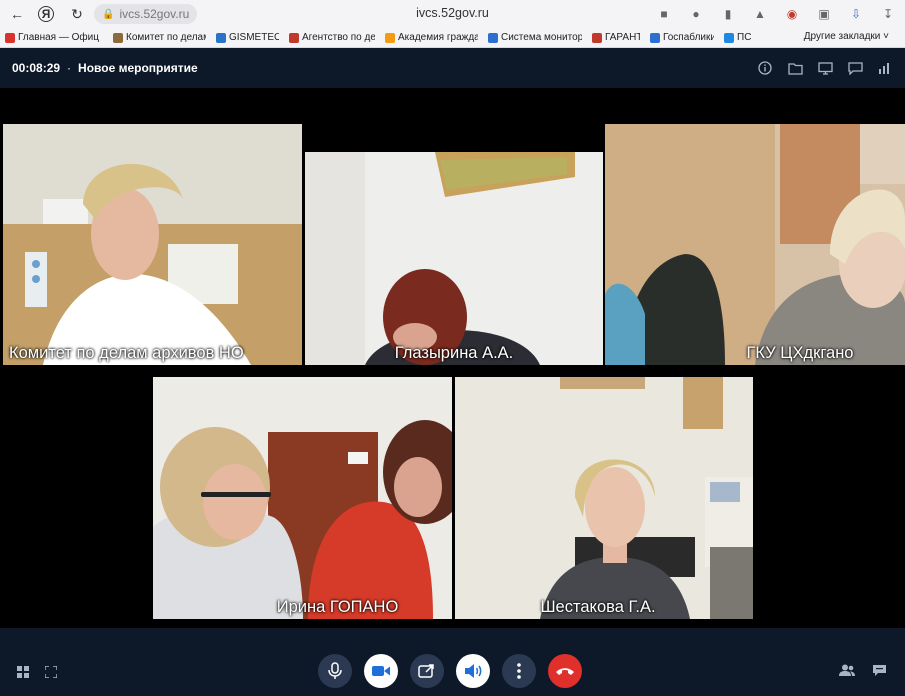 Image resolution: width=905 pixels, height=696 pixels. I want to click on participants-icon, so click(847, 670).